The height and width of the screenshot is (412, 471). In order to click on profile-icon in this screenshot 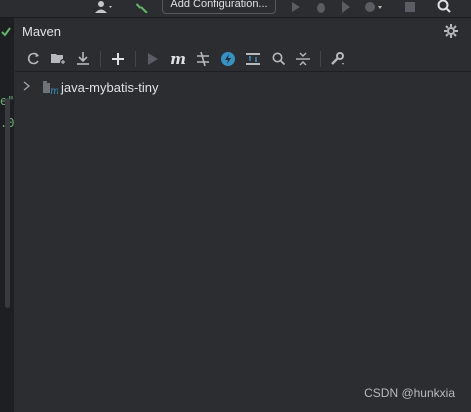, I will do `click(374, 7)`.